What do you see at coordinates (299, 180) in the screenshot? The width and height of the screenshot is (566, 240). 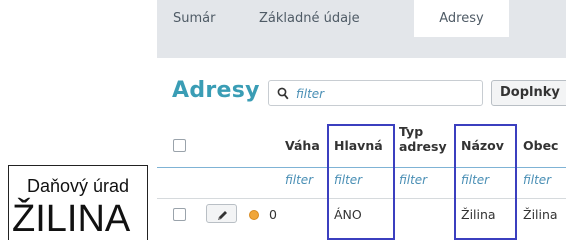 I see `filter-weight: filter` at bounding box center [299, 180].